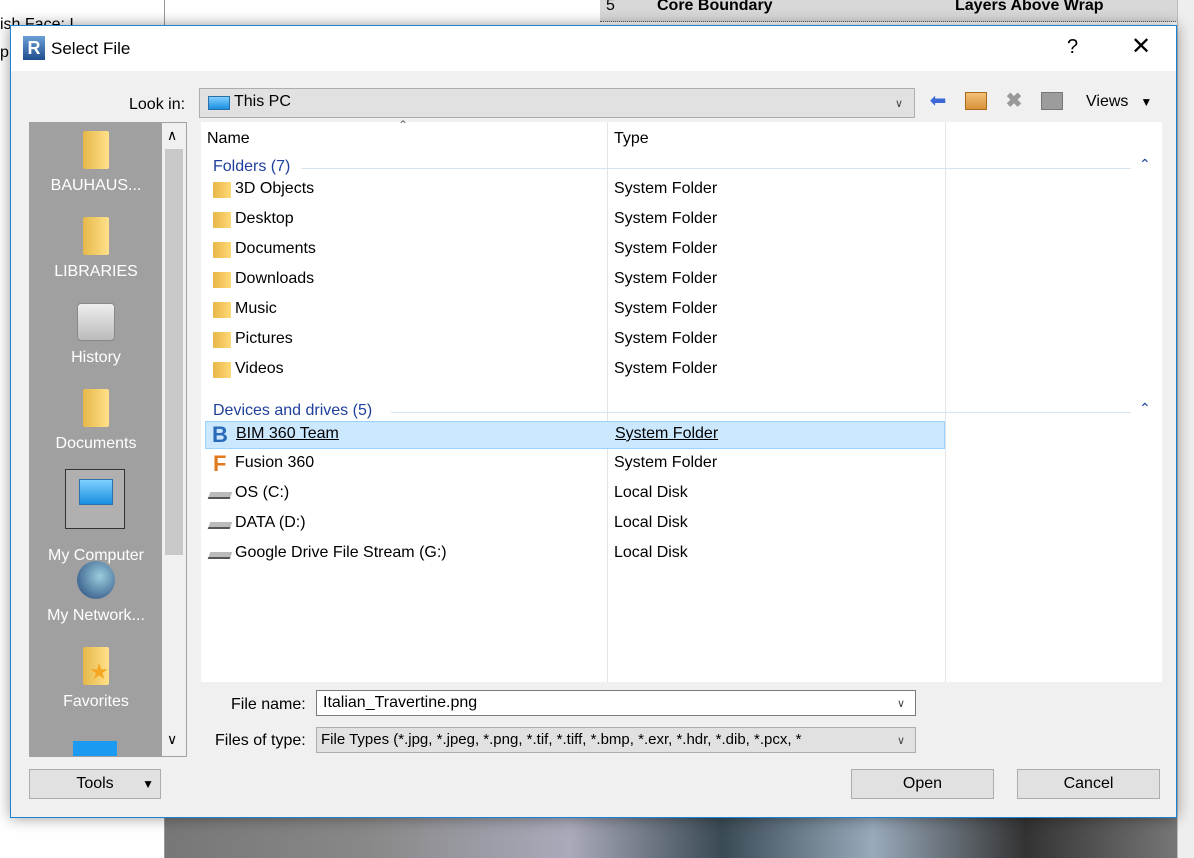  I want to click on list-item: DATA (D:) Local Disk, so click(575, 525).